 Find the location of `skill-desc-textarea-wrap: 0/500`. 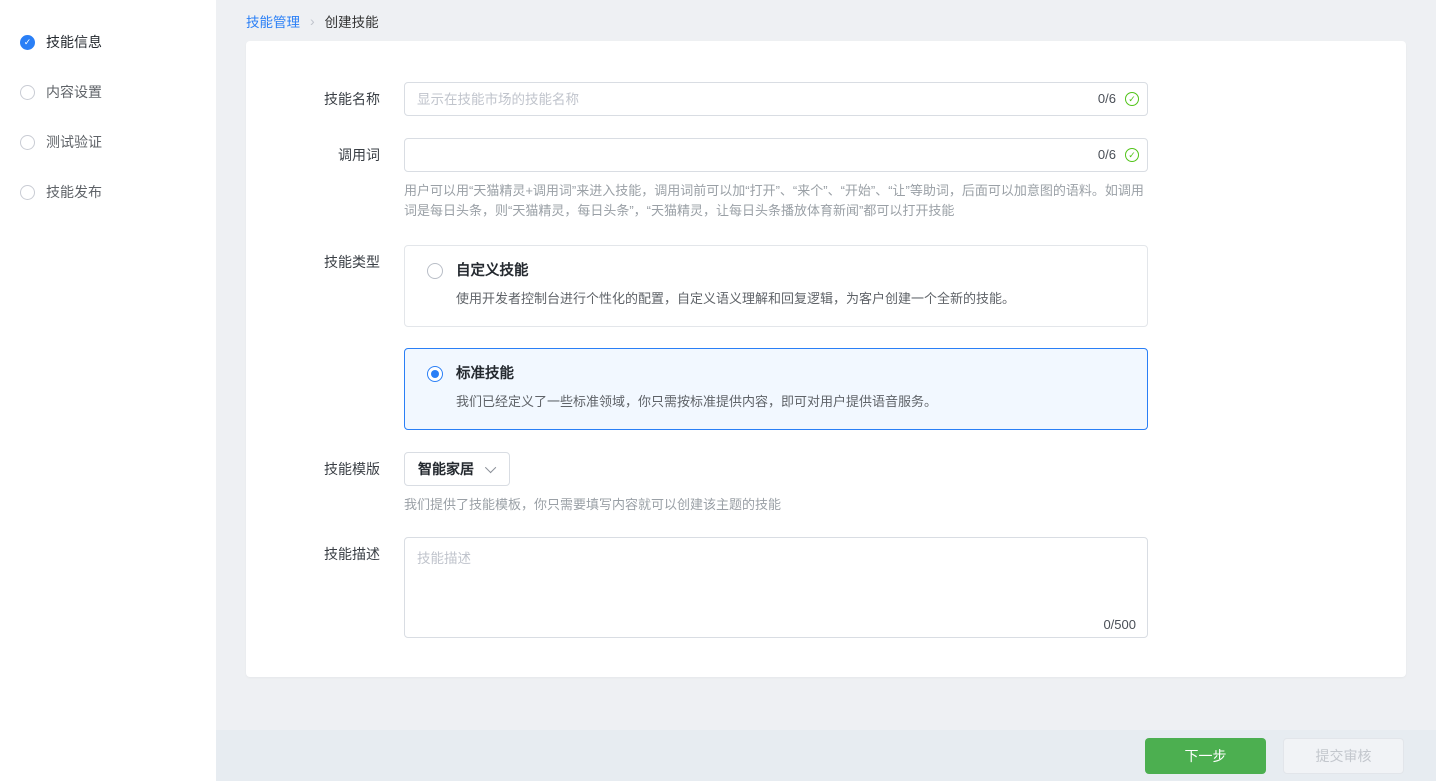

skill-desc-textarea-wrap: 0/500 is located at coordinates (776, 589).